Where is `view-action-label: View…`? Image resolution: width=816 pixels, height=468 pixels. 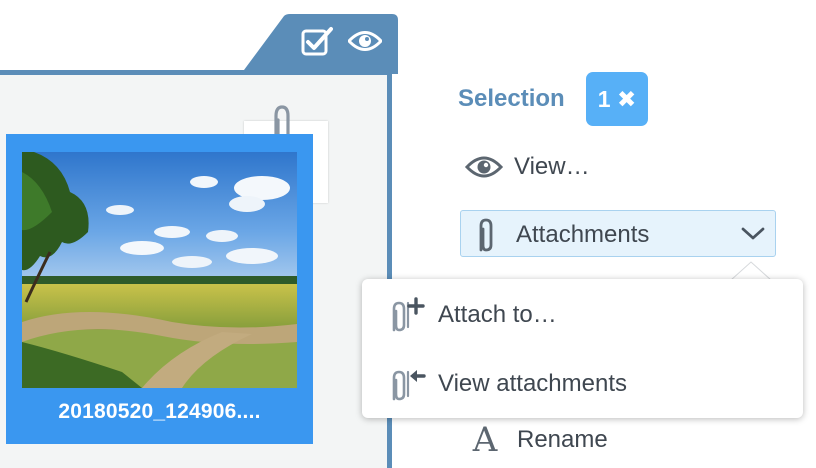
view-action-label: View… is located at coordinates (552, 166).